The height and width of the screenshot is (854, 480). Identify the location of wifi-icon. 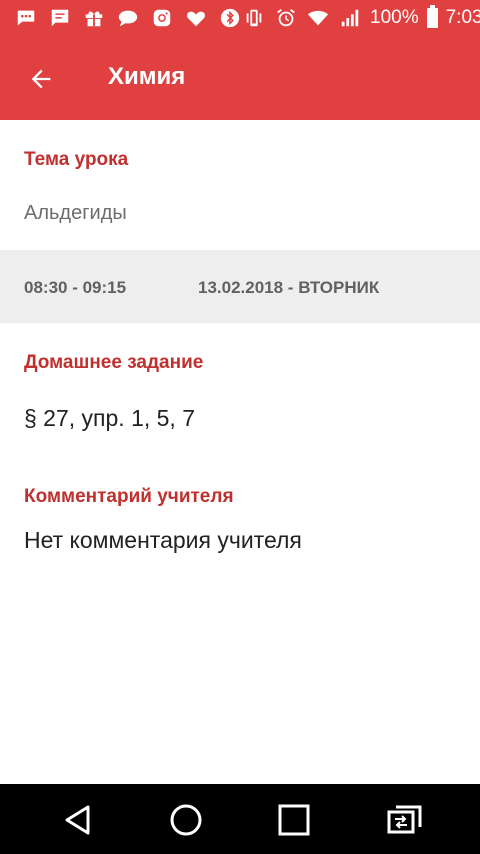
(318, 18).